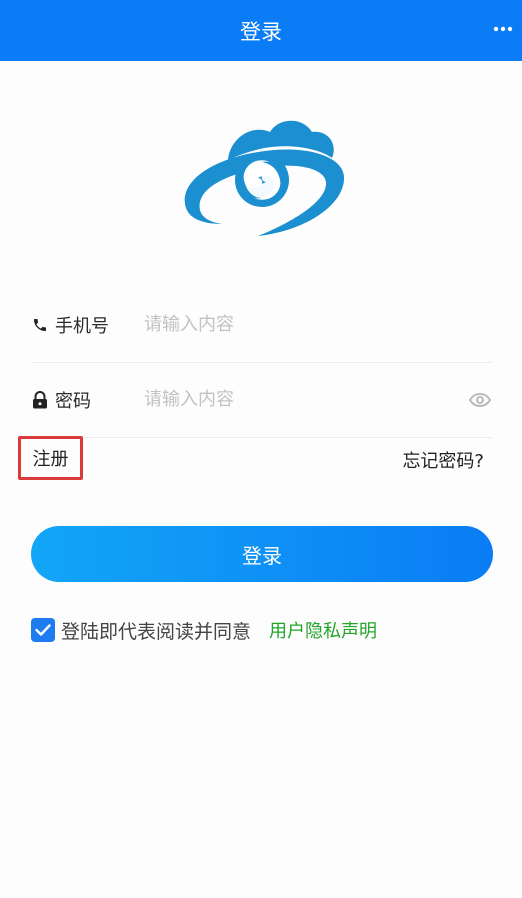 This screenshot has height=898, width=522. Describe the element at coordinates (156, 631) in the screenshot. I see `agreement-text: 登陆即代表阅读并同意` at that location.